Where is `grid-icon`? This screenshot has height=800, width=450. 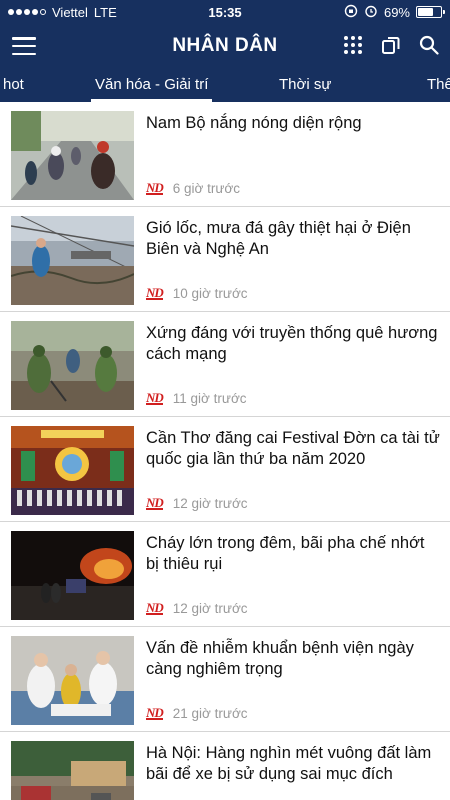
grid-icon is located at coordinates (353, 45).